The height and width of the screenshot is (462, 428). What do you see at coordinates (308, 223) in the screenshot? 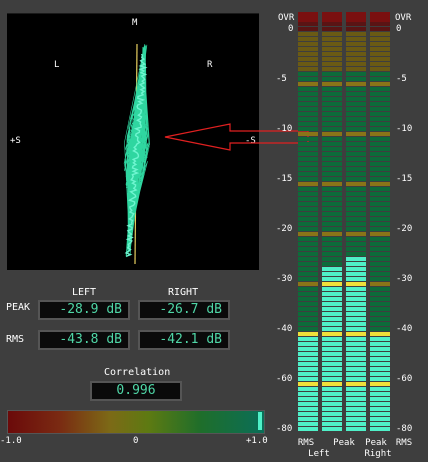
I see `meter-rms-left` at bounding box center [308, 223].